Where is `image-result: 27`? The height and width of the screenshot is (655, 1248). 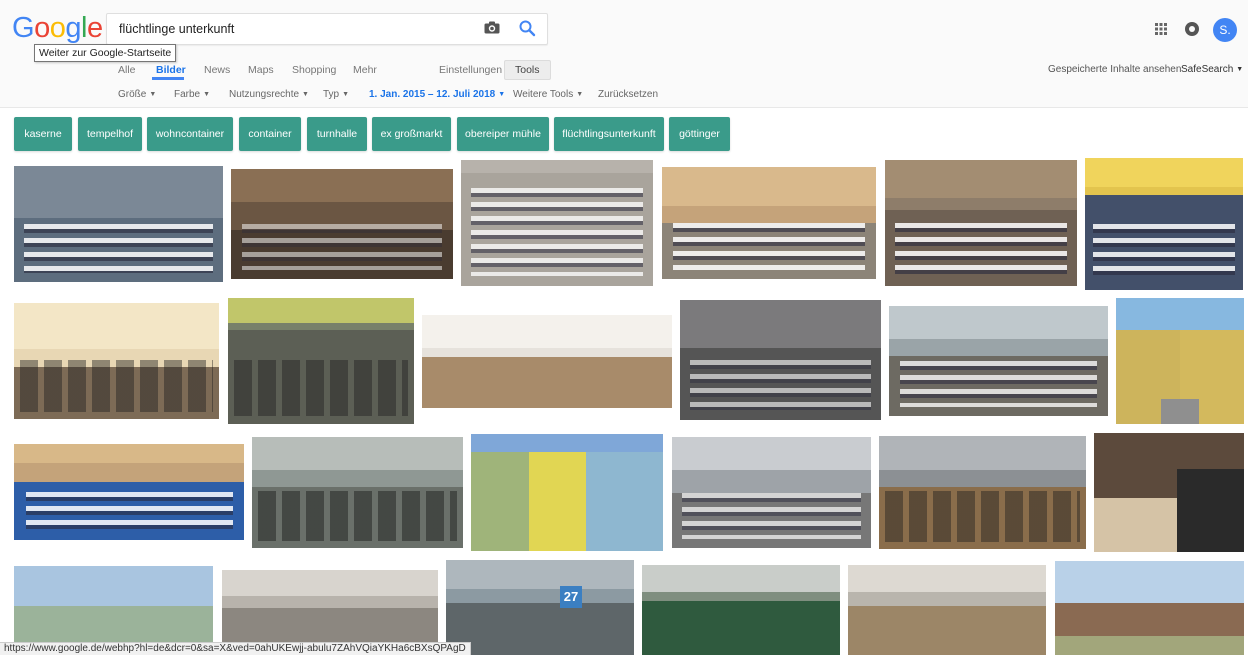
image-result: 27 is located at coordinates (540, 607).